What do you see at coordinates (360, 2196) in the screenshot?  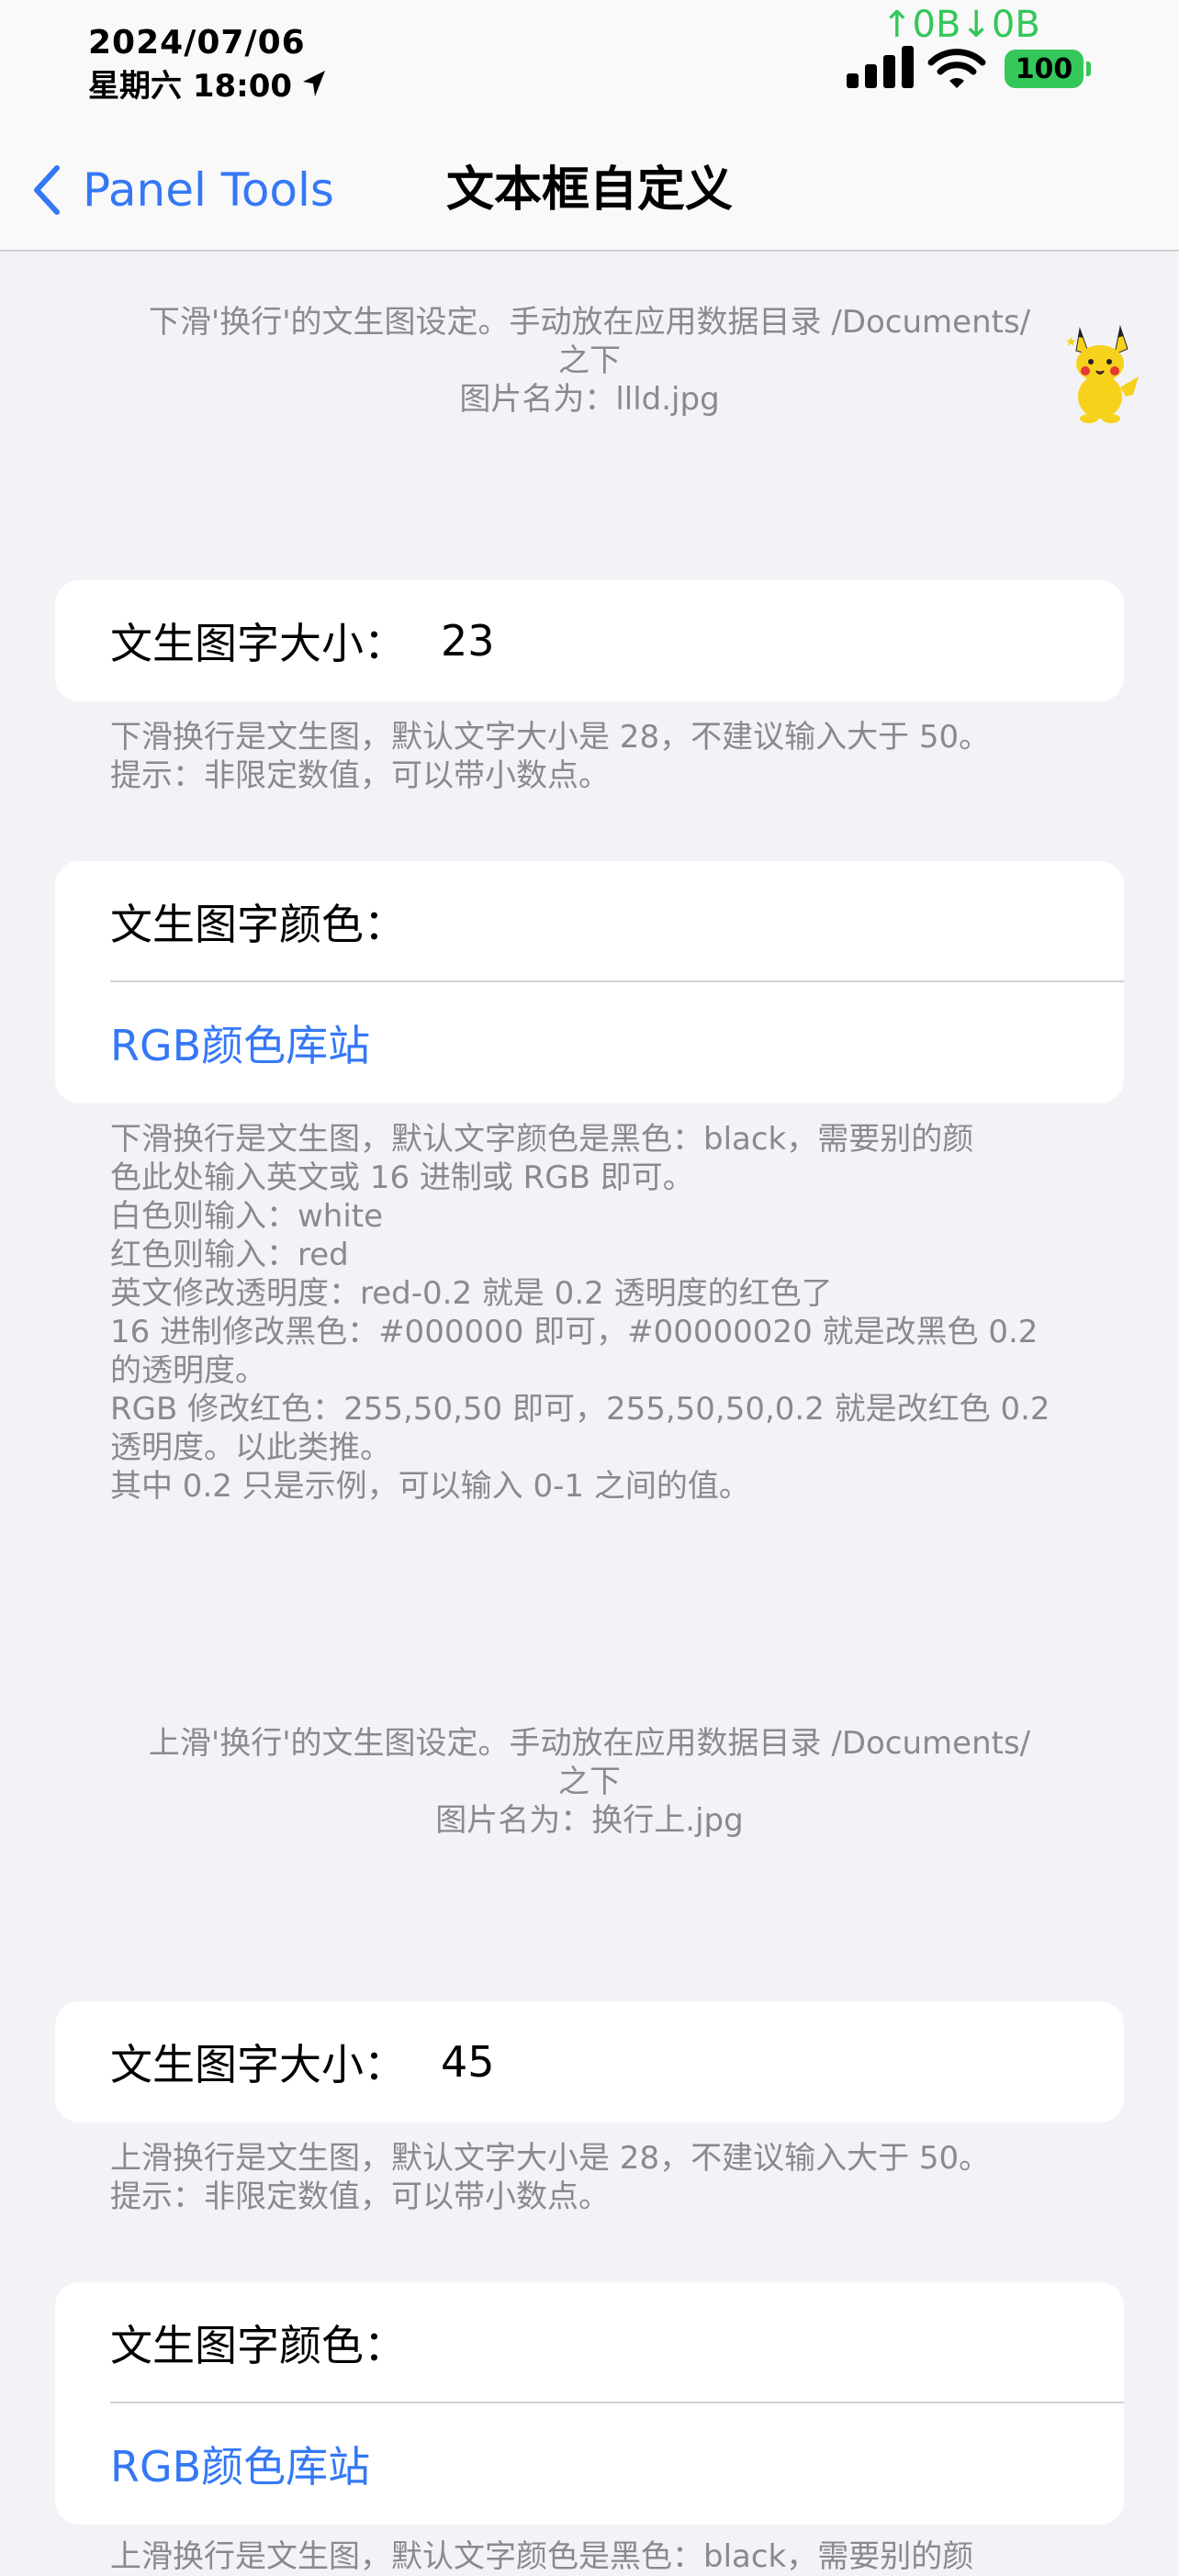 I see `section2-size-footer-line2: 提示：非限定数值，可以带小数点。` at bounding box center [360, 2196].